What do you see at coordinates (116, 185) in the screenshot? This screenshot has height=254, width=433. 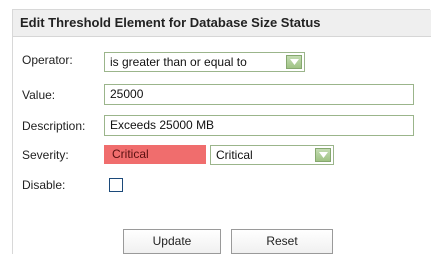 I see `disable-checkbox` at bounding box center [116, 185].